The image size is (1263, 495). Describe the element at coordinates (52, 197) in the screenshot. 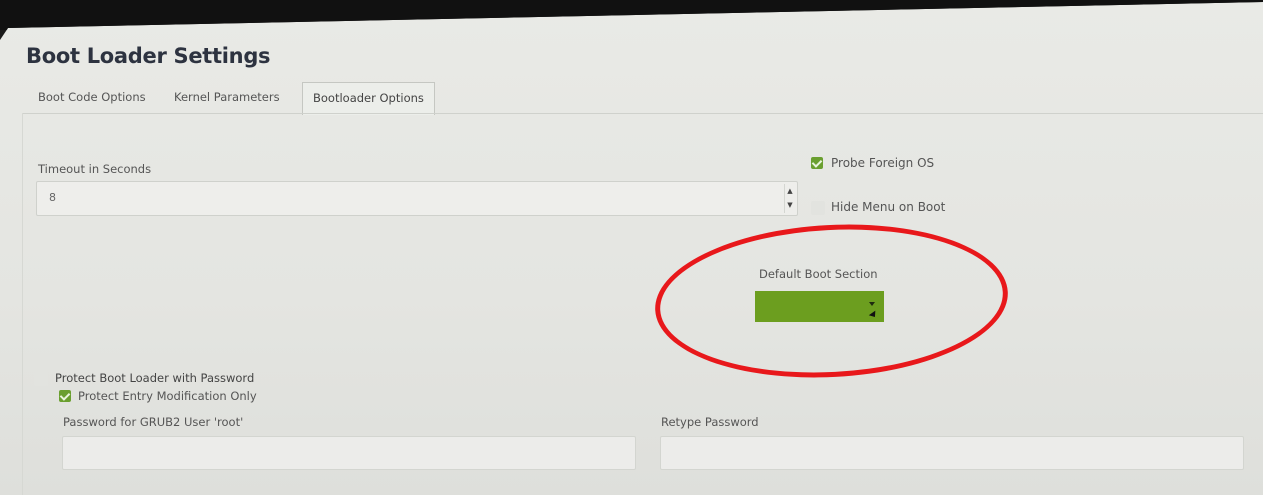

I see `timeout-value: 8` at that location.